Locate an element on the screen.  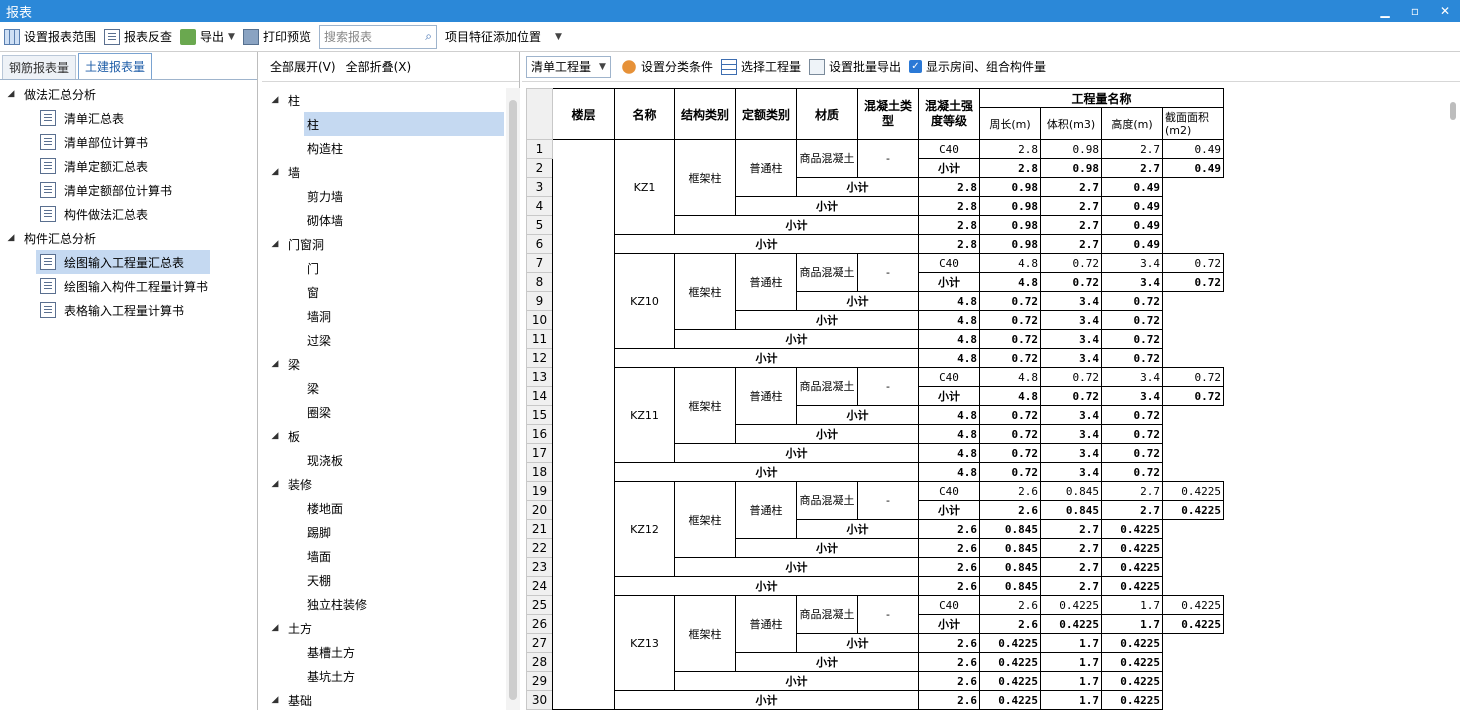
component-group: ◢ 土方 is located at coordinates (384, 628).